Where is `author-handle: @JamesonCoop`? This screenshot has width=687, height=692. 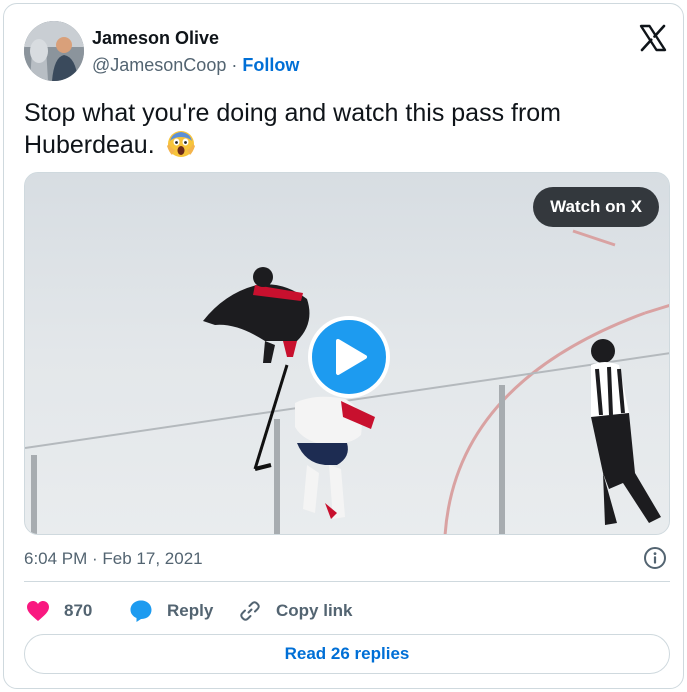
author-handle: @JamesonCoop is located at coordinates (159, 65).